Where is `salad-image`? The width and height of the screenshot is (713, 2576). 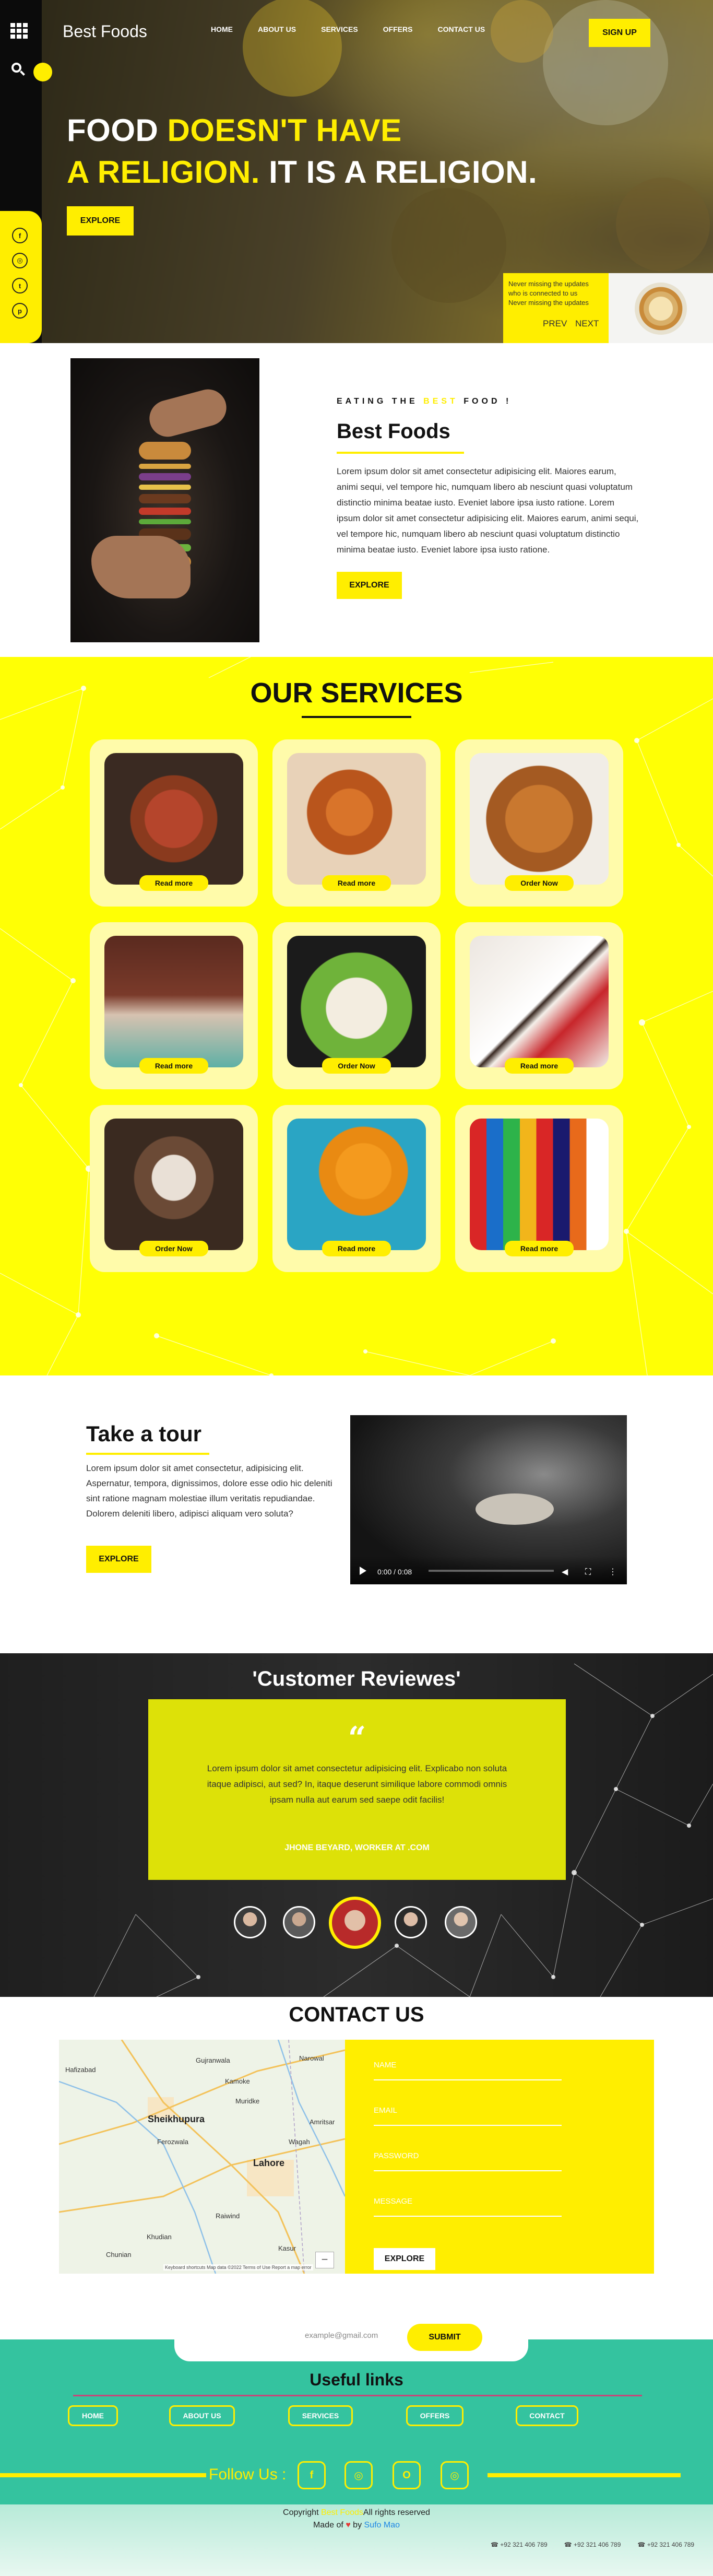
salad-image is located at coordinates (356, 1001).